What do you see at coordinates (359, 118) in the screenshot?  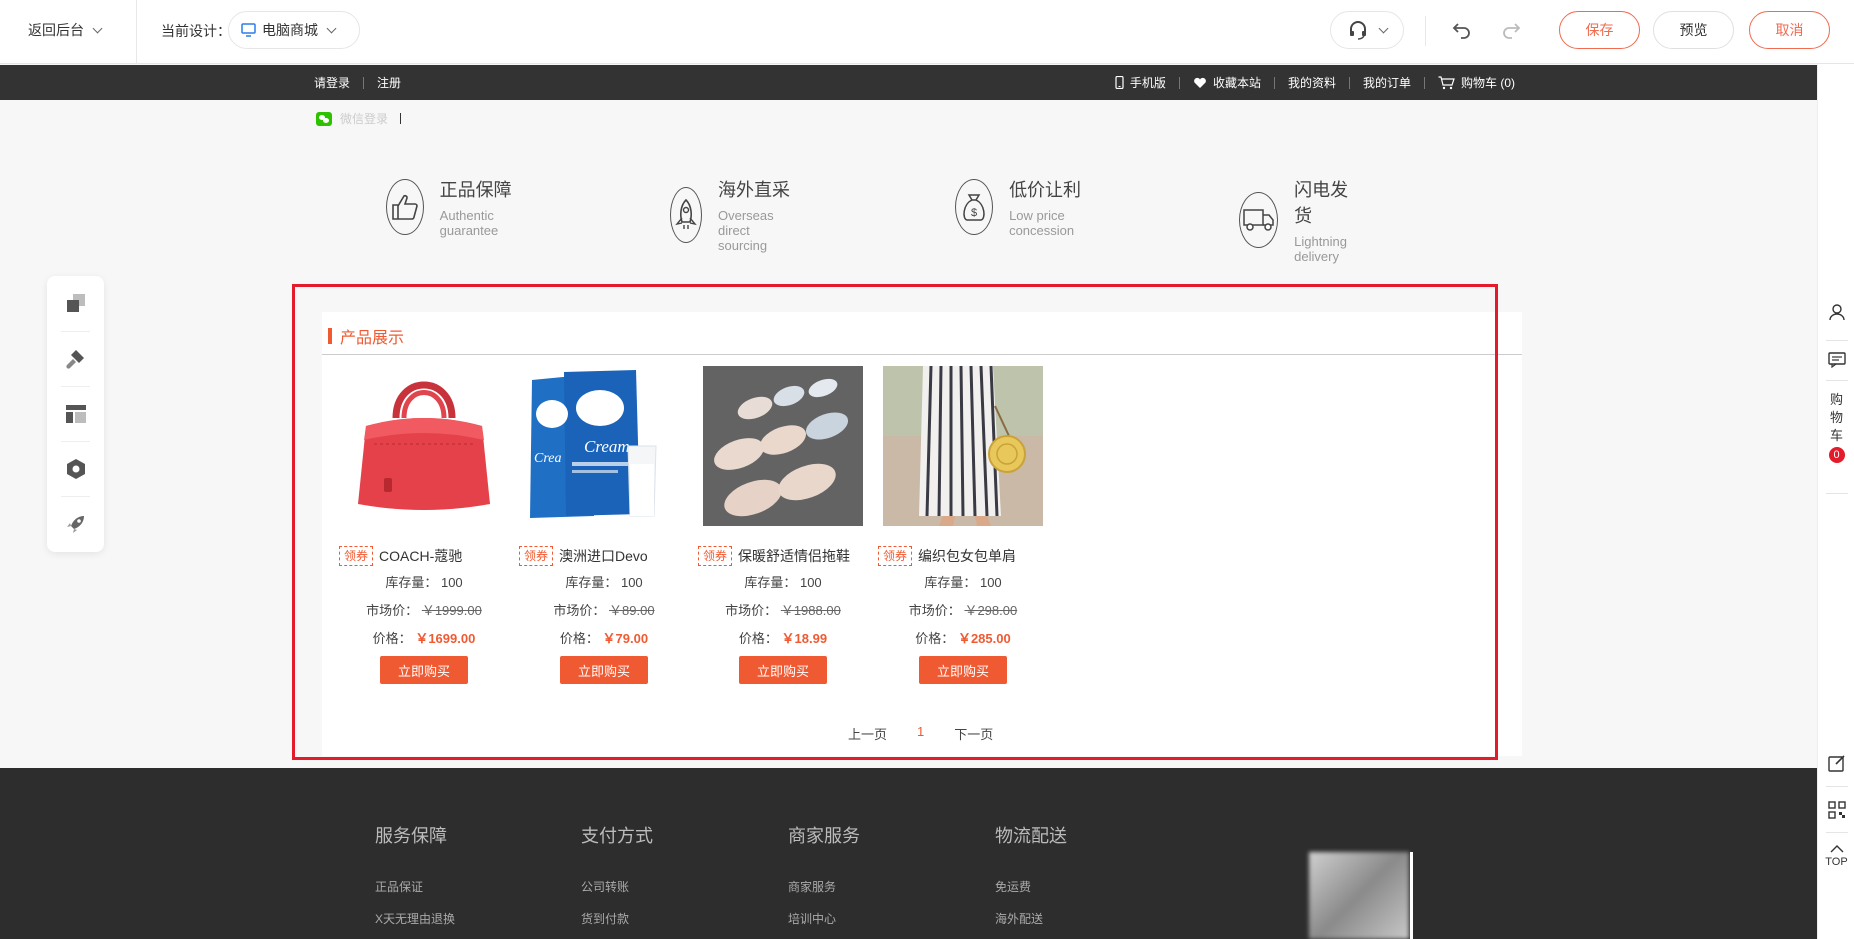 I see `wechat-login: 微信登录` at bounding box center [359, 118].